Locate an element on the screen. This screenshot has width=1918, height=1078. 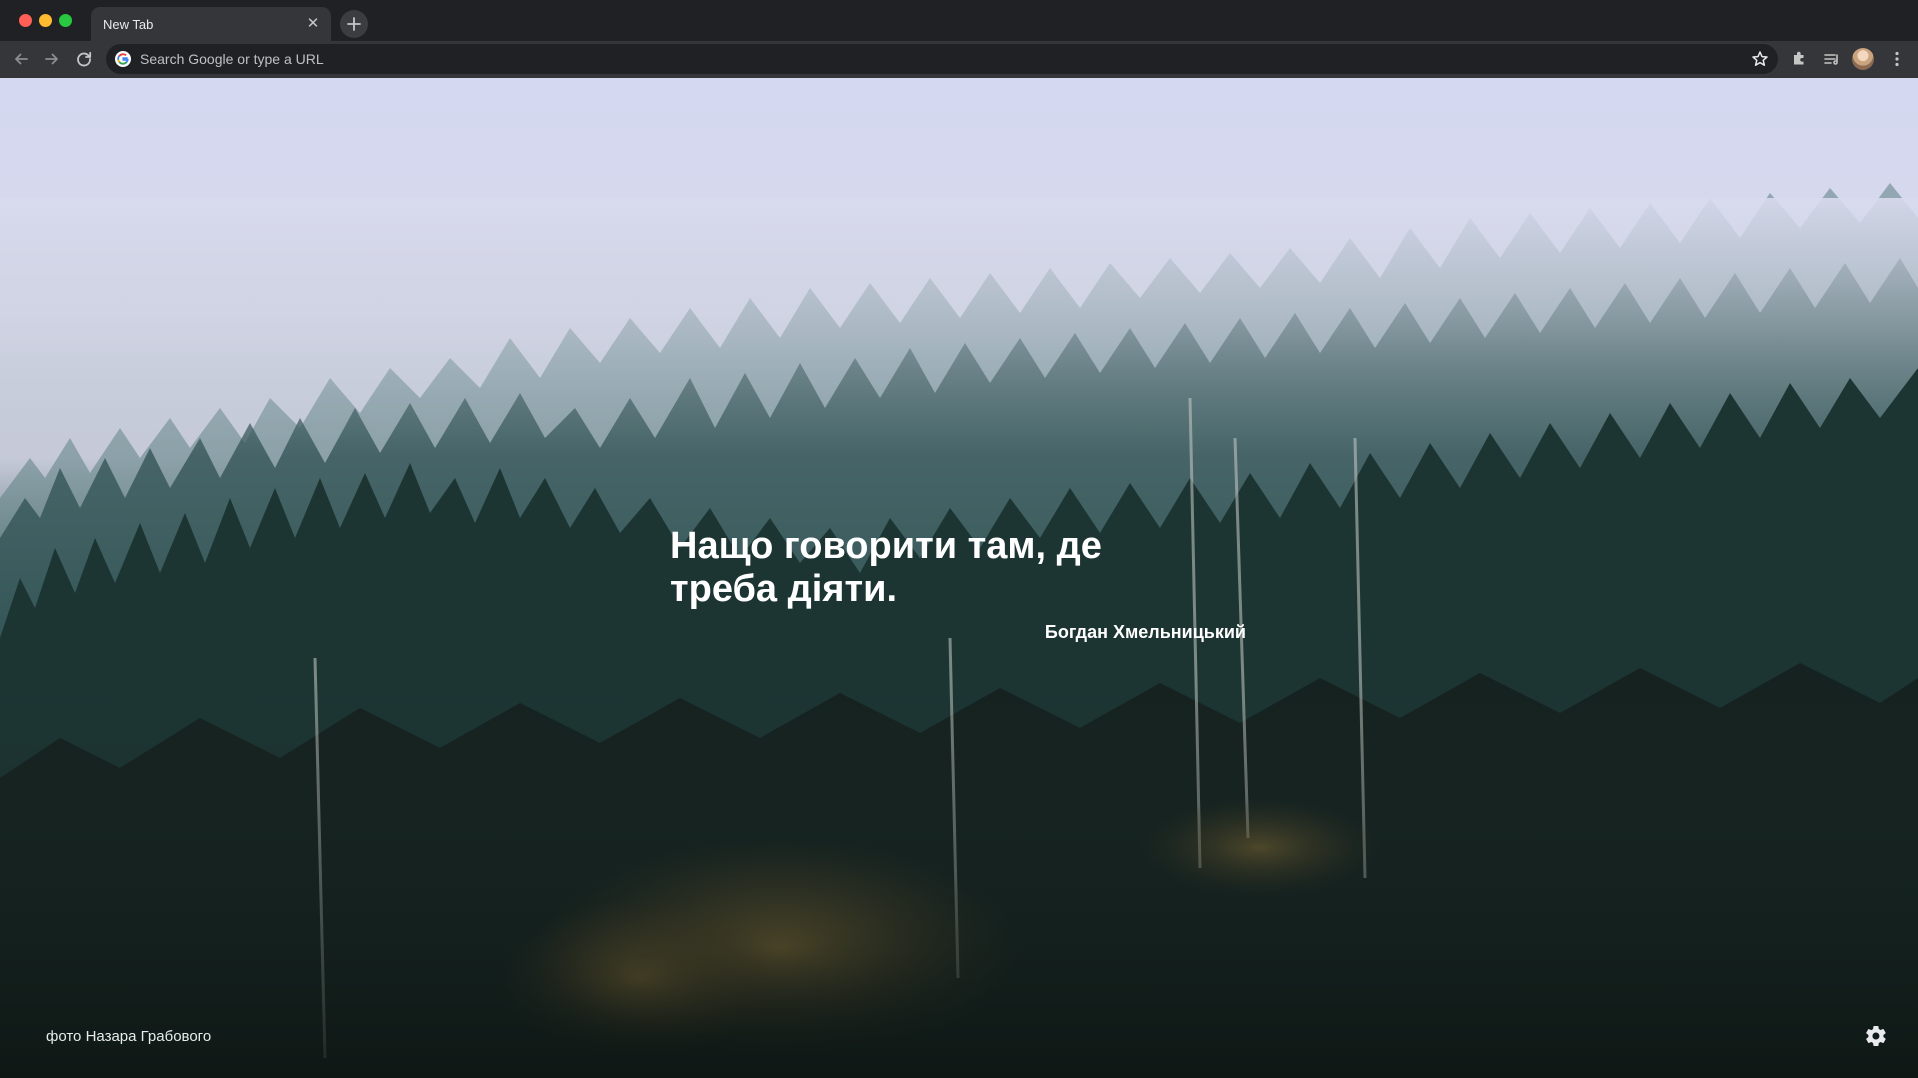
close-window-button is located at coordinates (25, 20).